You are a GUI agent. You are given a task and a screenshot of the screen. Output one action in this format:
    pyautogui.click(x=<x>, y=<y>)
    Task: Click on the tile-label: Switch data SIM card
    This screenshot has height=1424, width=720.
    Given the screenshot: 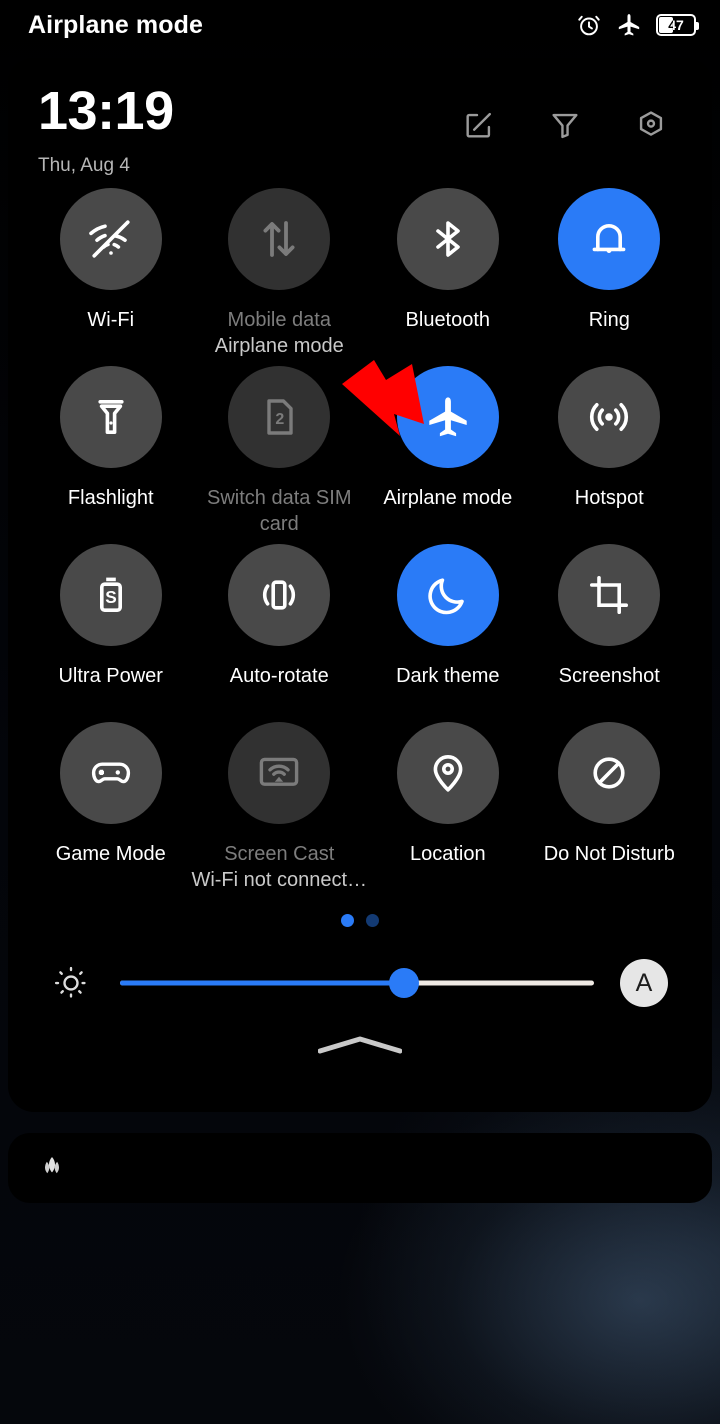 What is the action you would take?
    pyautogui.click(x=279, y=511)
    